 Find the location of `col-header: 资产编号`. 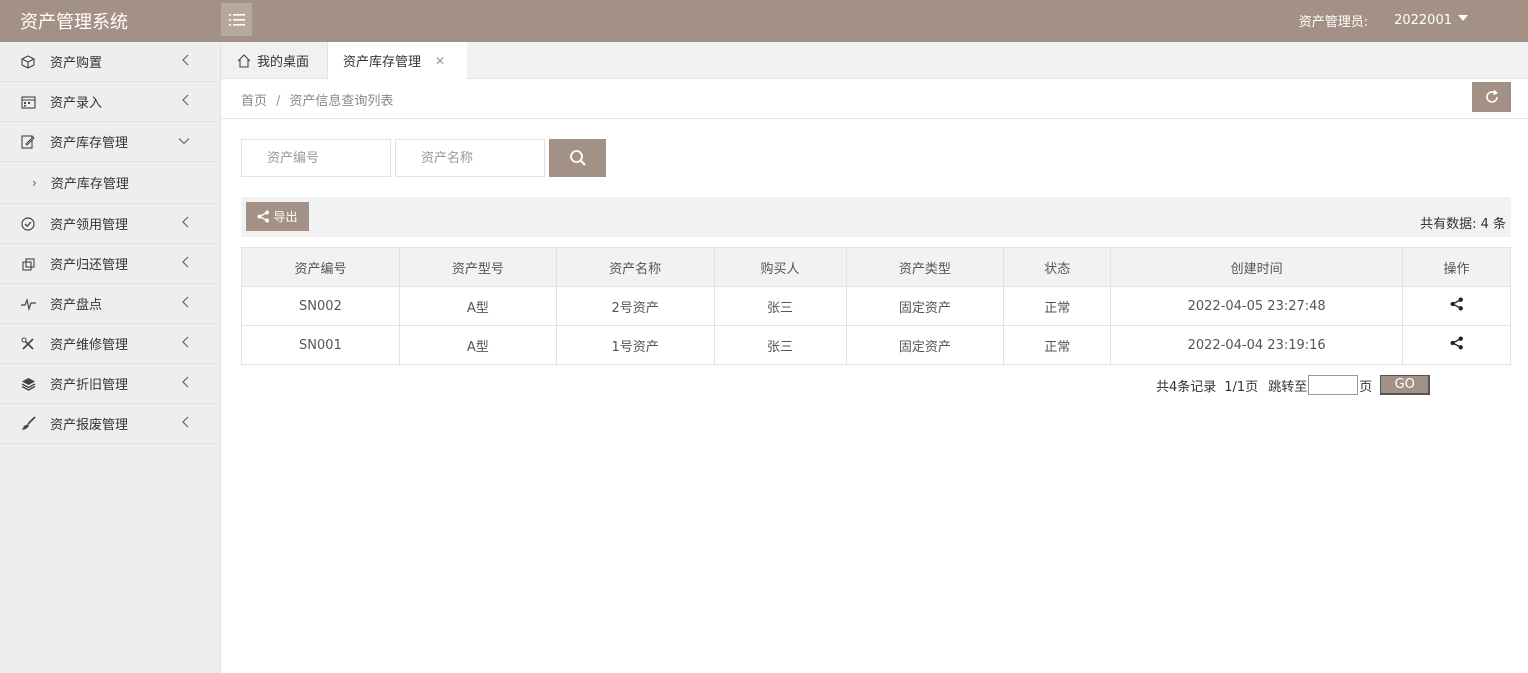

col-header: 资产编号 is located at coordinates (320, 267).